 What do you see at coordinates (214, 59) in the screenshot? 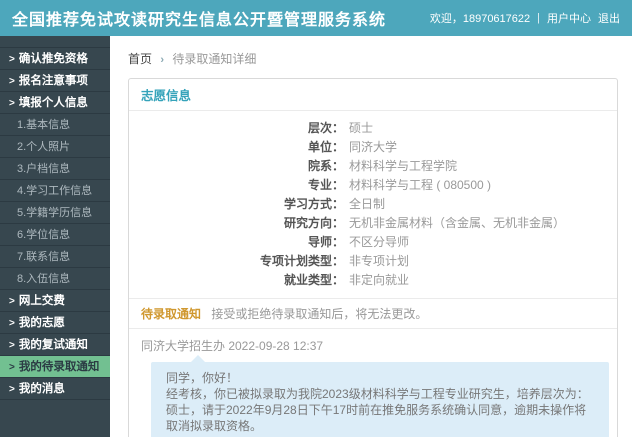
I see `breadcrumb-current: 待录取通知详细` at bounding box center [214, 59].